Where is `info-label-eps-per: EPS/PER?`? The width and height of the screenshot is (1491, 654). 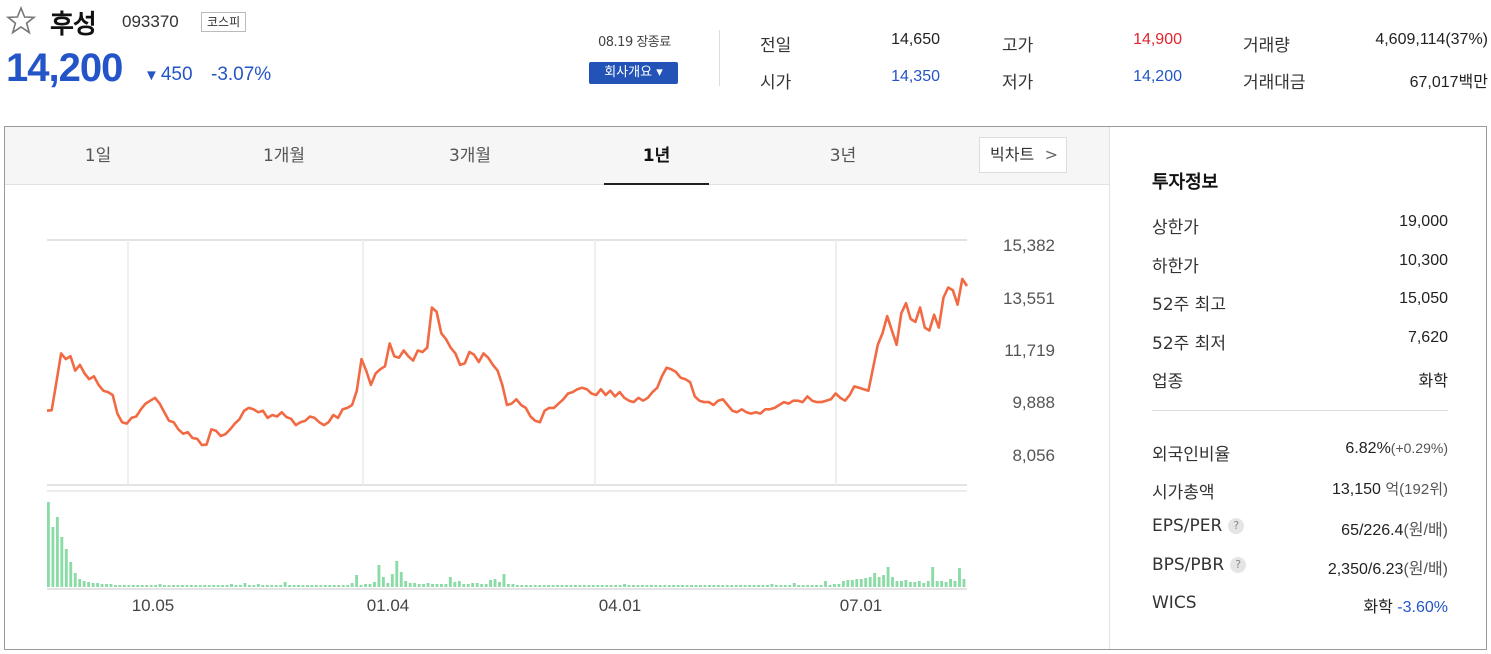
info-label-eps-per: EPS/PER? is located at coordinates (1198, 526).